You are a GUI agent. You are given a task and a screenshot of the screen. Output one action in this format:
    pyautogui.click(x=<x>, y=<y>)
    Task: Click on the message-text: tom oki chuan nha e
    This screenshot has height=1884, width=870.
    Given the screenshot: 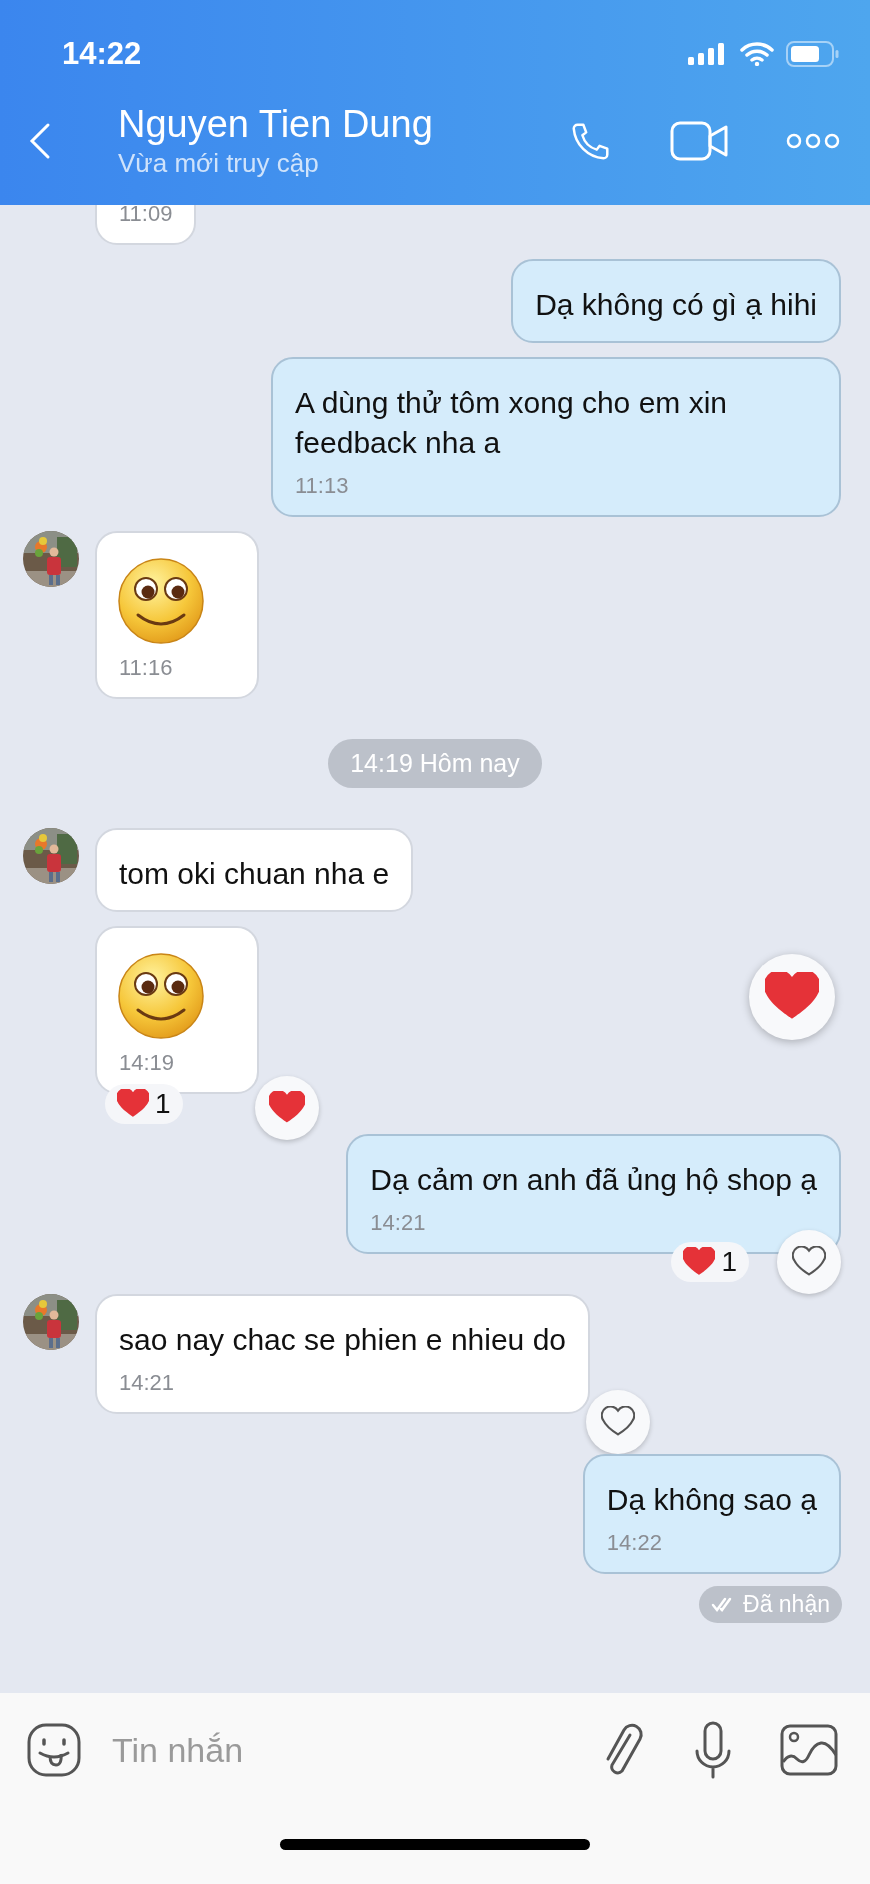 What is the action you would take?
    pyautogui.click(x=254, y=874)
    